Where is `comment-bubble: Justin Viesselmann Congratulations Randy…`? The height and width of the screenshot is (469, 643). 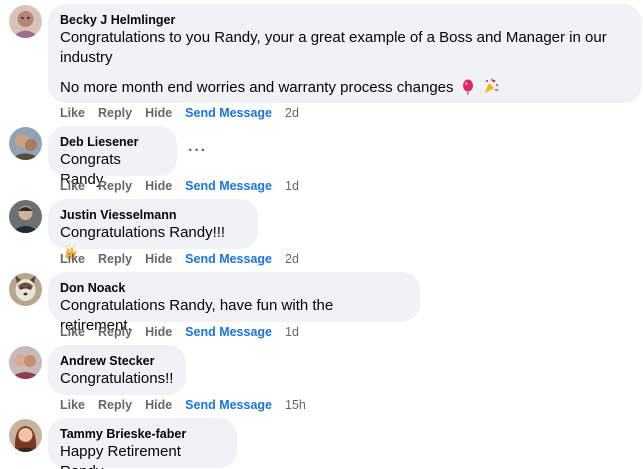
comment-bubble: Justin Viesselmann Congratulations Randy… is located at coordinates (153, 229).